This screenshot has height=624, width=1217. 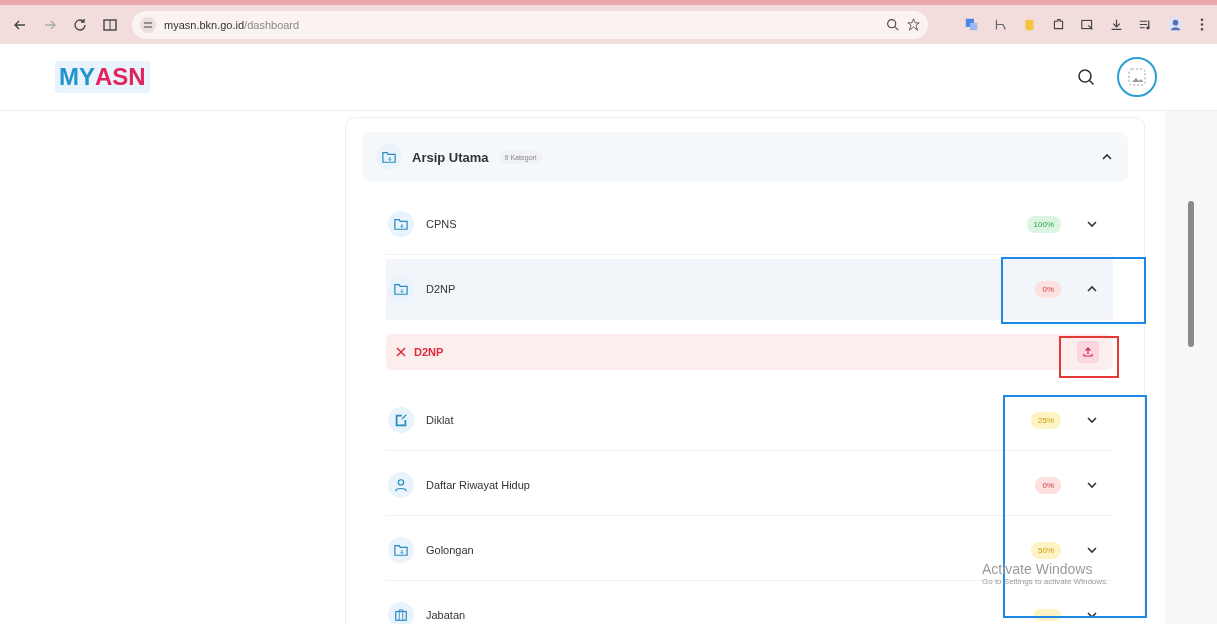 What do you see at coordinates (401, 420) in the screenshot?
I see `edit-icon` at bounding box center [401, 420].